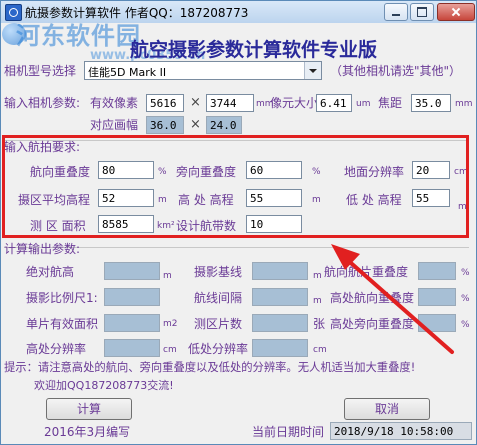 This screenshot has width=477, height=445. What do you see at coordinates (294, 103) in the screenshot?
I see `pixel-size-label: 像元大小` at bounding box center [294, 103].